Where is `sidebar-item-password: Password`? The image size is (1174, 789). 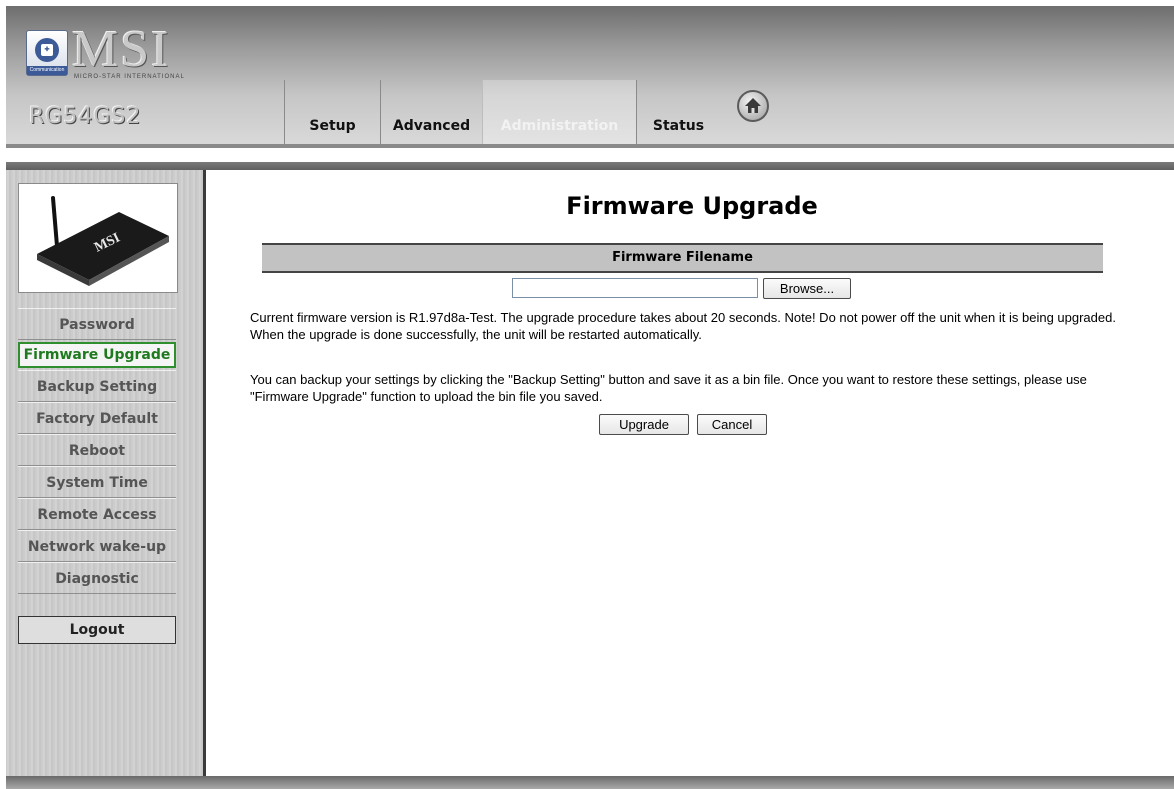
sidebar-item-password: Password is located at coordinates (97, 324).